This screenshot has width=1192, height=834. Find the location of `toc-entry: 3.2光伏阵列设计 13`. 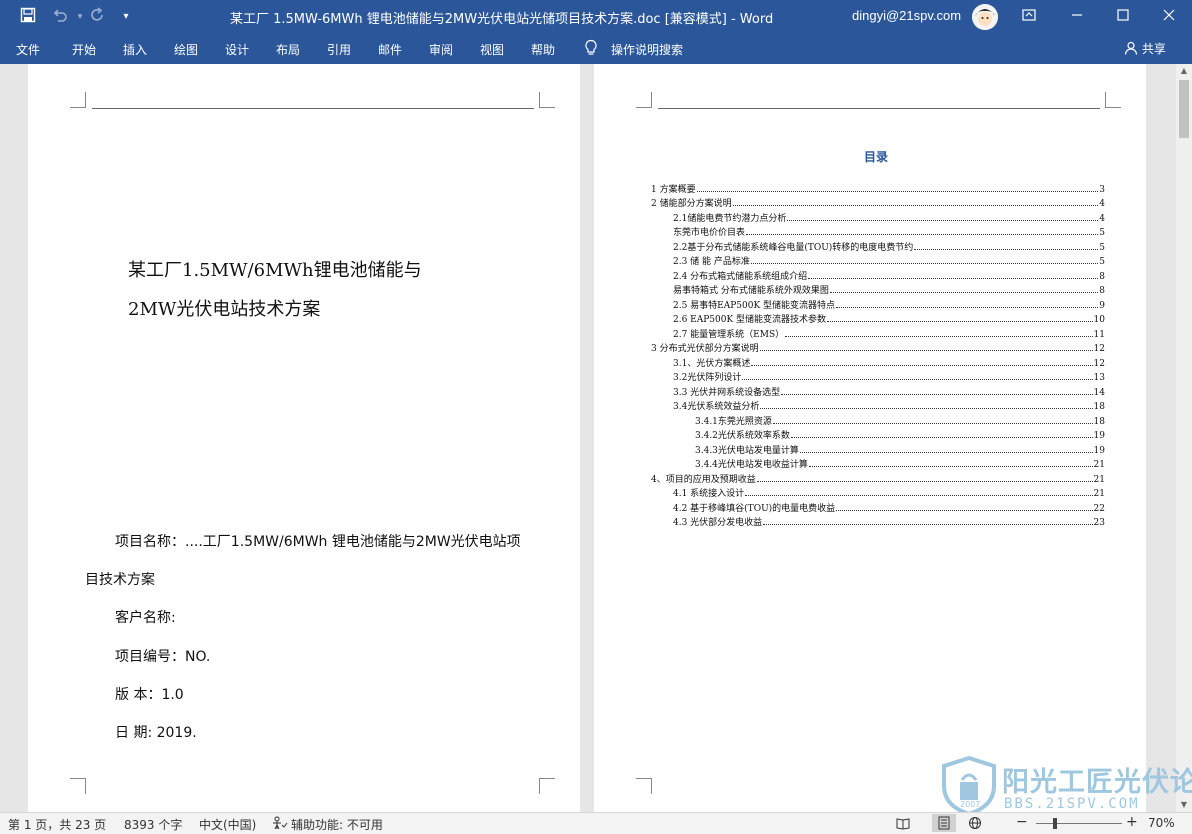

toc-entry: 3.2光伏阵列设计 13 is located at coordinates (878, 376).